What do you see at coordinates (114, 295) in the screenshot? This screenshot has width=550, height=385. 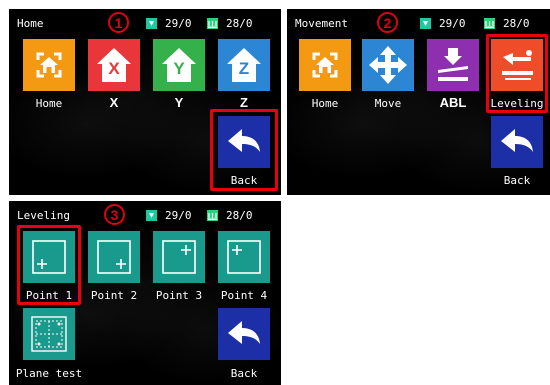 I see `point-2-label: Point 2` at bounding box center [114, 295].